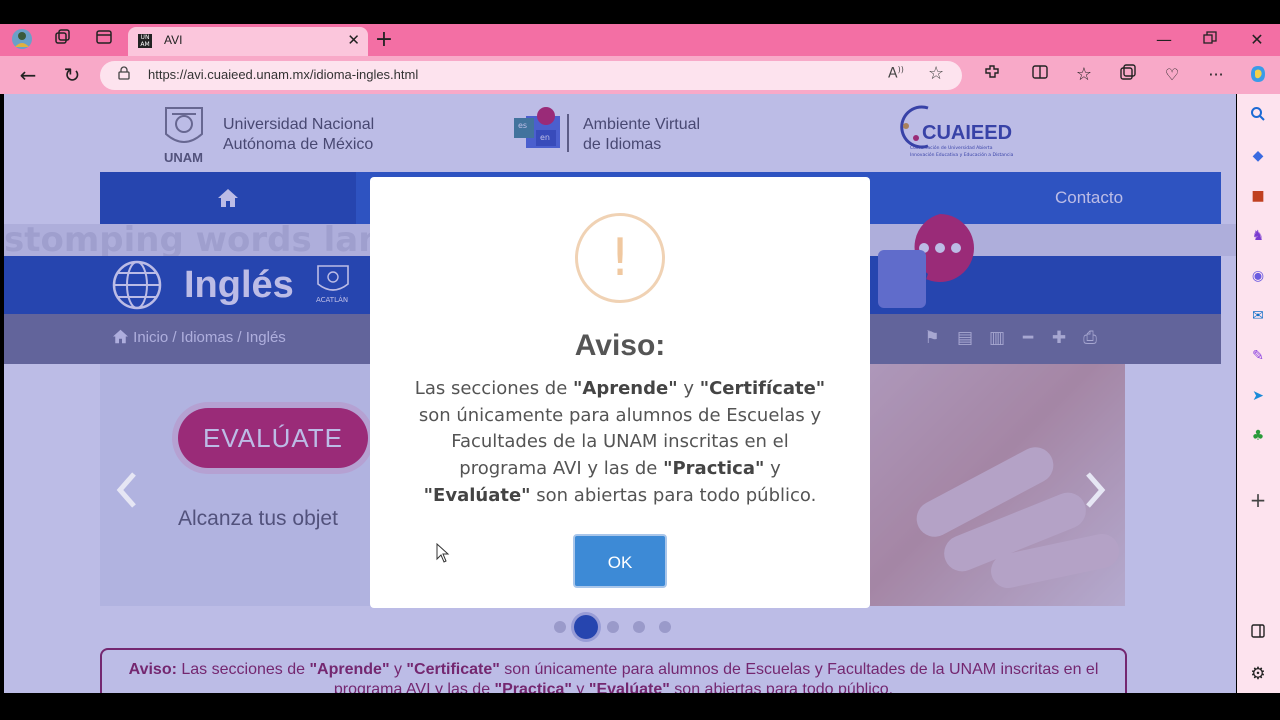 The width and height of the screenshot is (1280, 720). I want to click on new-tab-icon: +, so click(384, 40).